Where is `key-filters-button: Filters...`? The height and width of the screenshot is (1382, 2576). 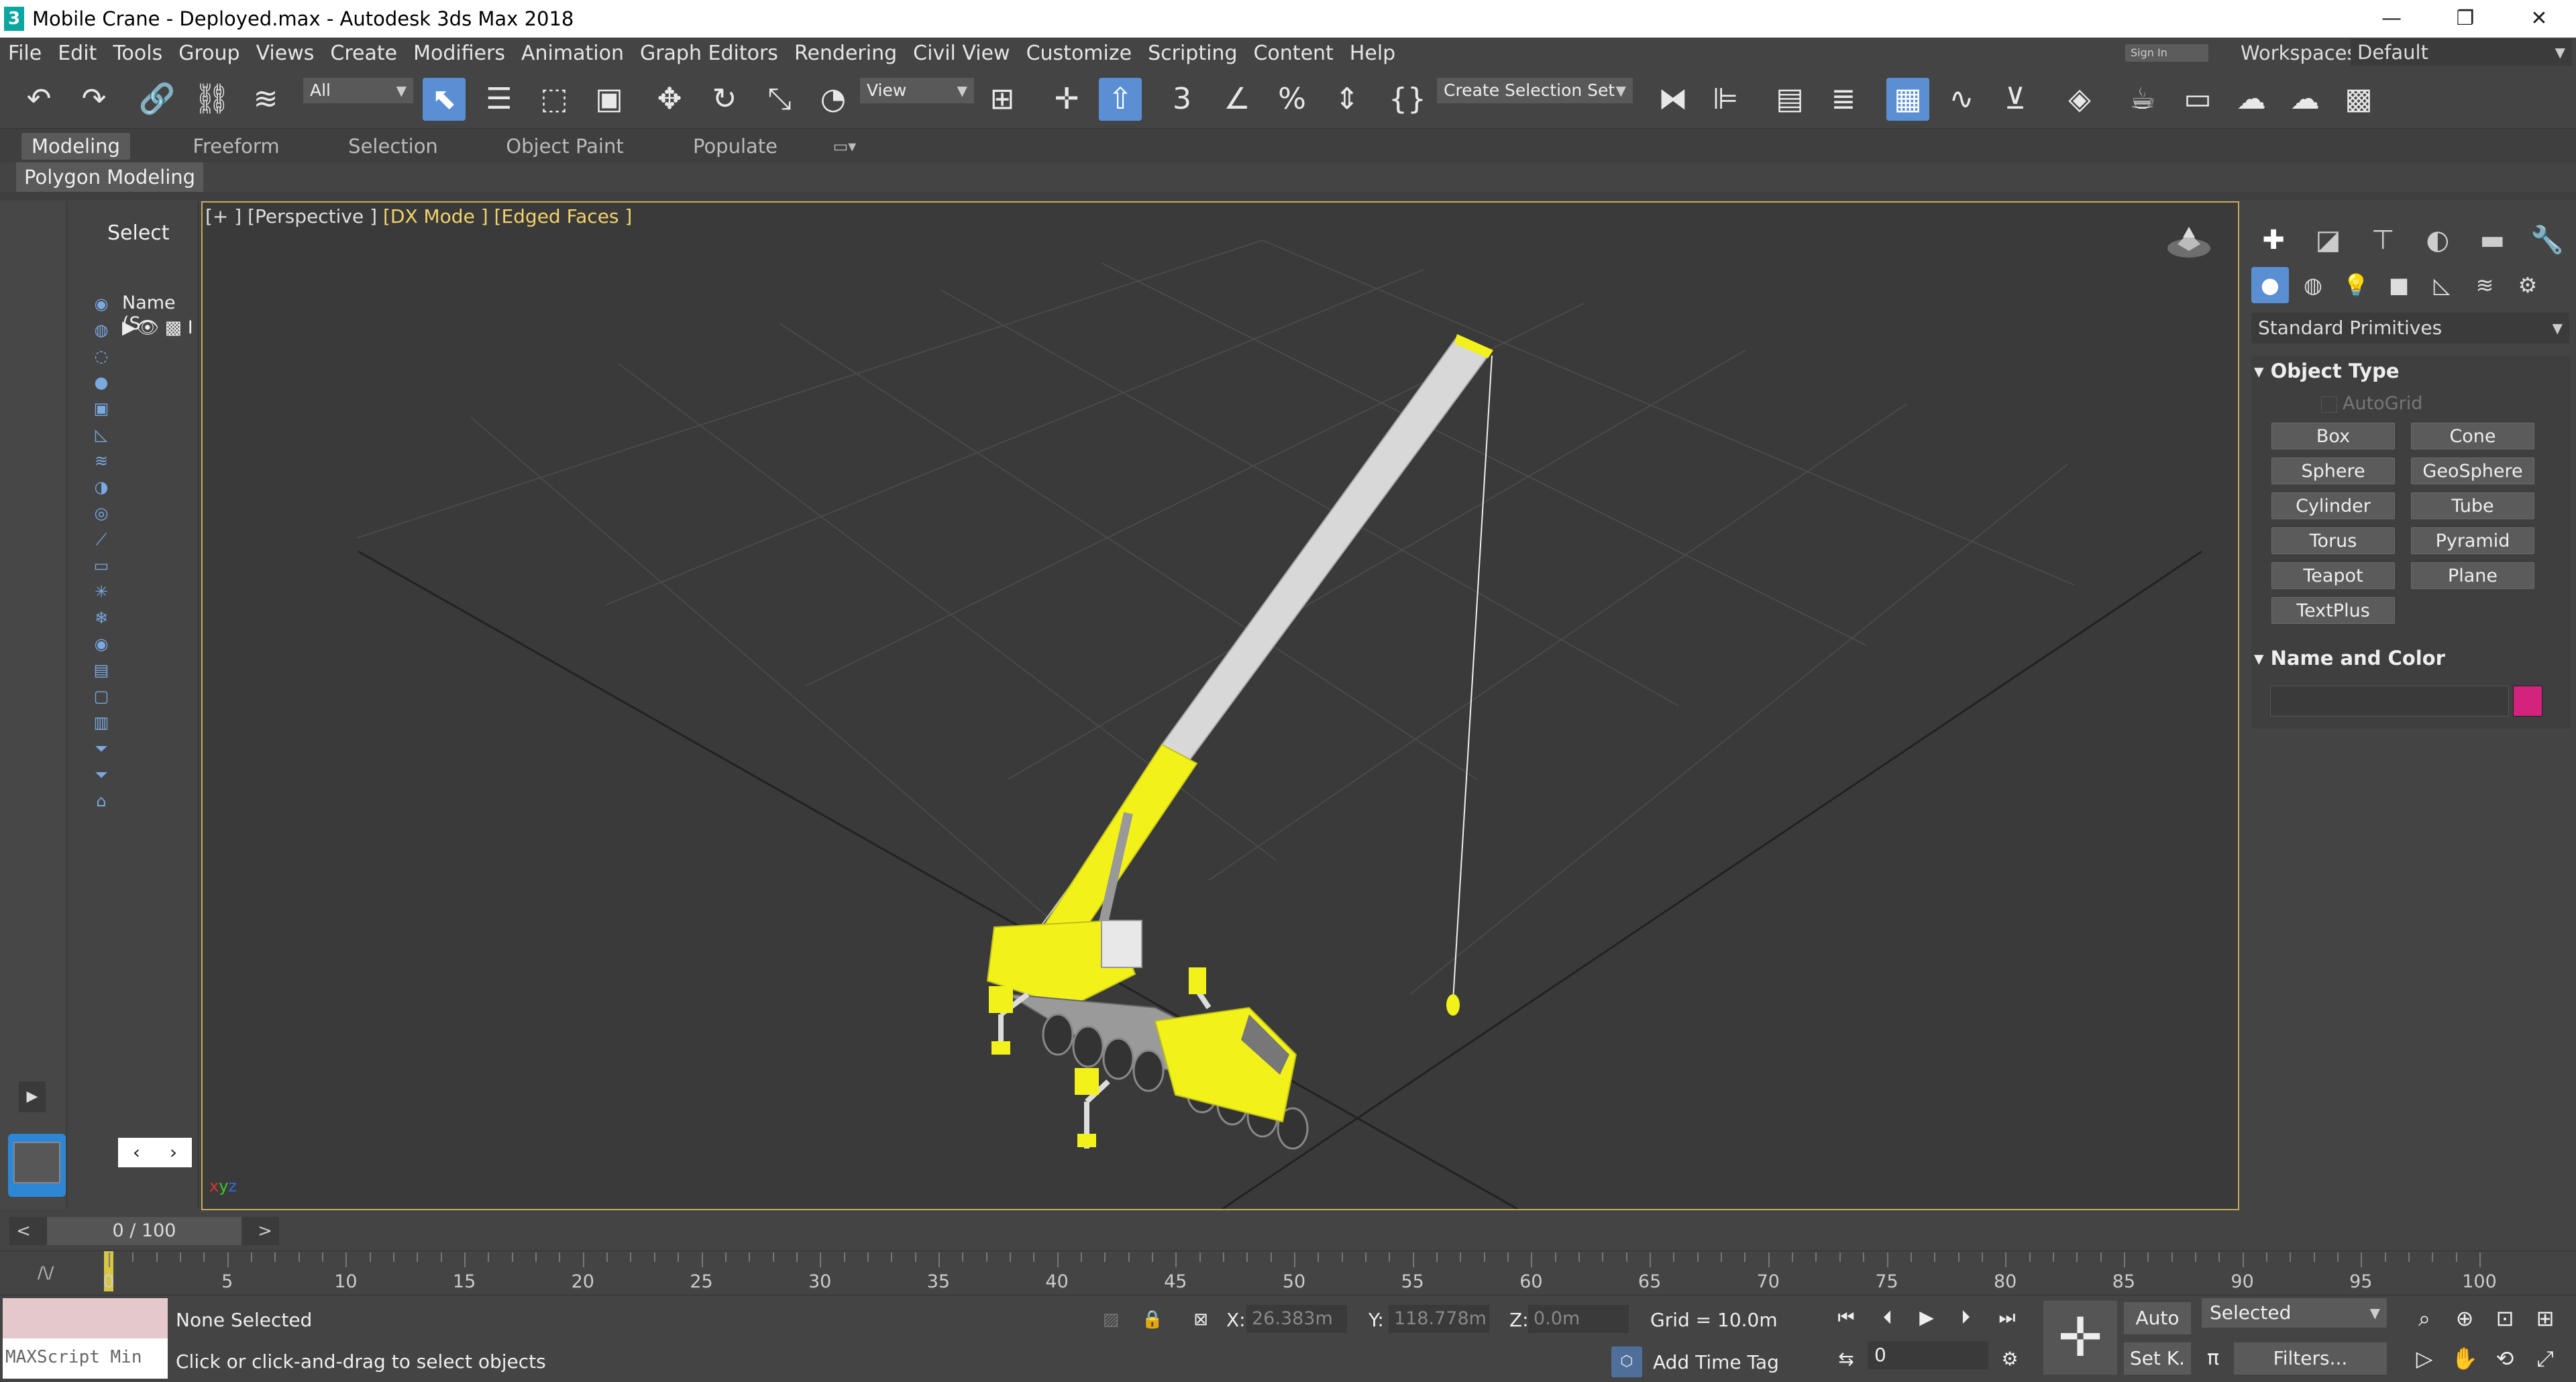 key-filters-button: Filters... is located at coordinates (2310, 1358).